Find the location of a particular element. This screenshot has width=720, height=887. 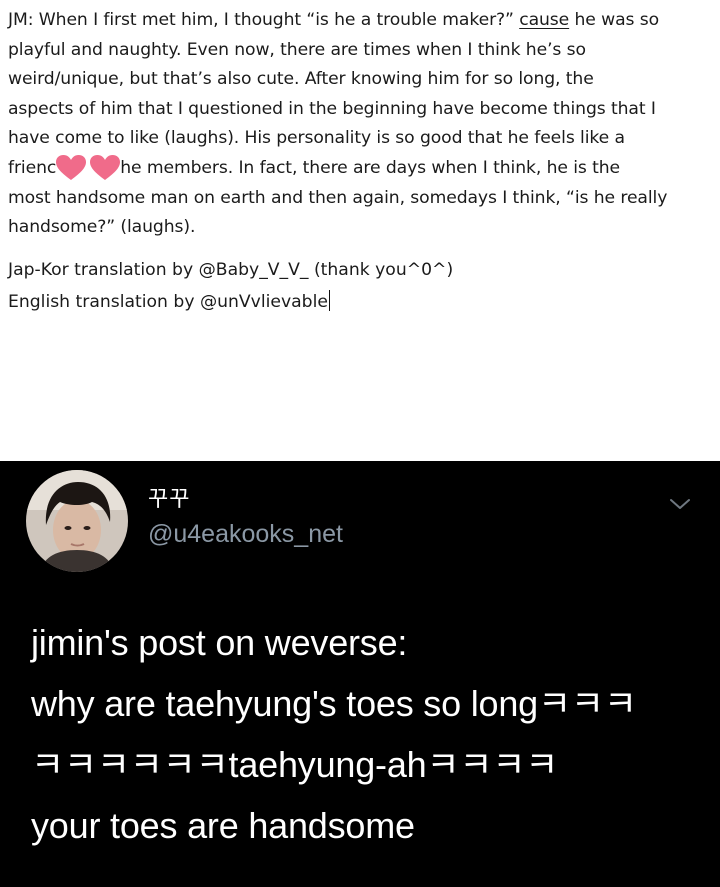

tweet-text-line: ㅋㅋㅋㅋㅋㅋtaehyung-ahㅋㅋㅋㅋ is located at coordinates (295, 764).